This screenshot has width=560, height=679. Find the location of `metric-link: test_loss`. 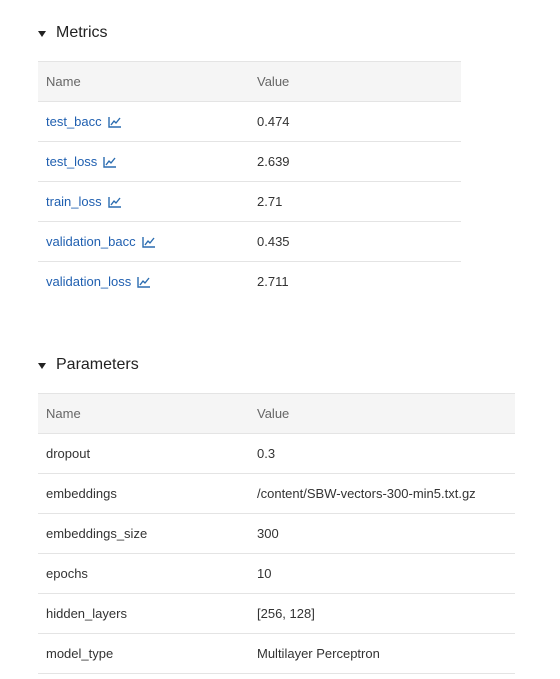

metric-link: test_loss is located at coordinates (81, 161).